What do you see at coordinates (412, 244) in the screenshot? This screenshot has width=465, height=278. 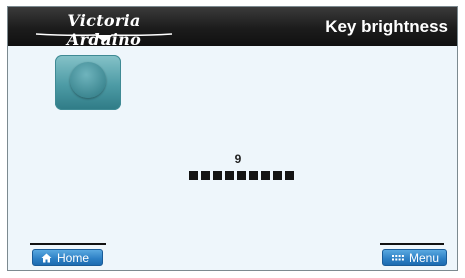 I see `footer-divider-right` at bounding box center [412, 244].